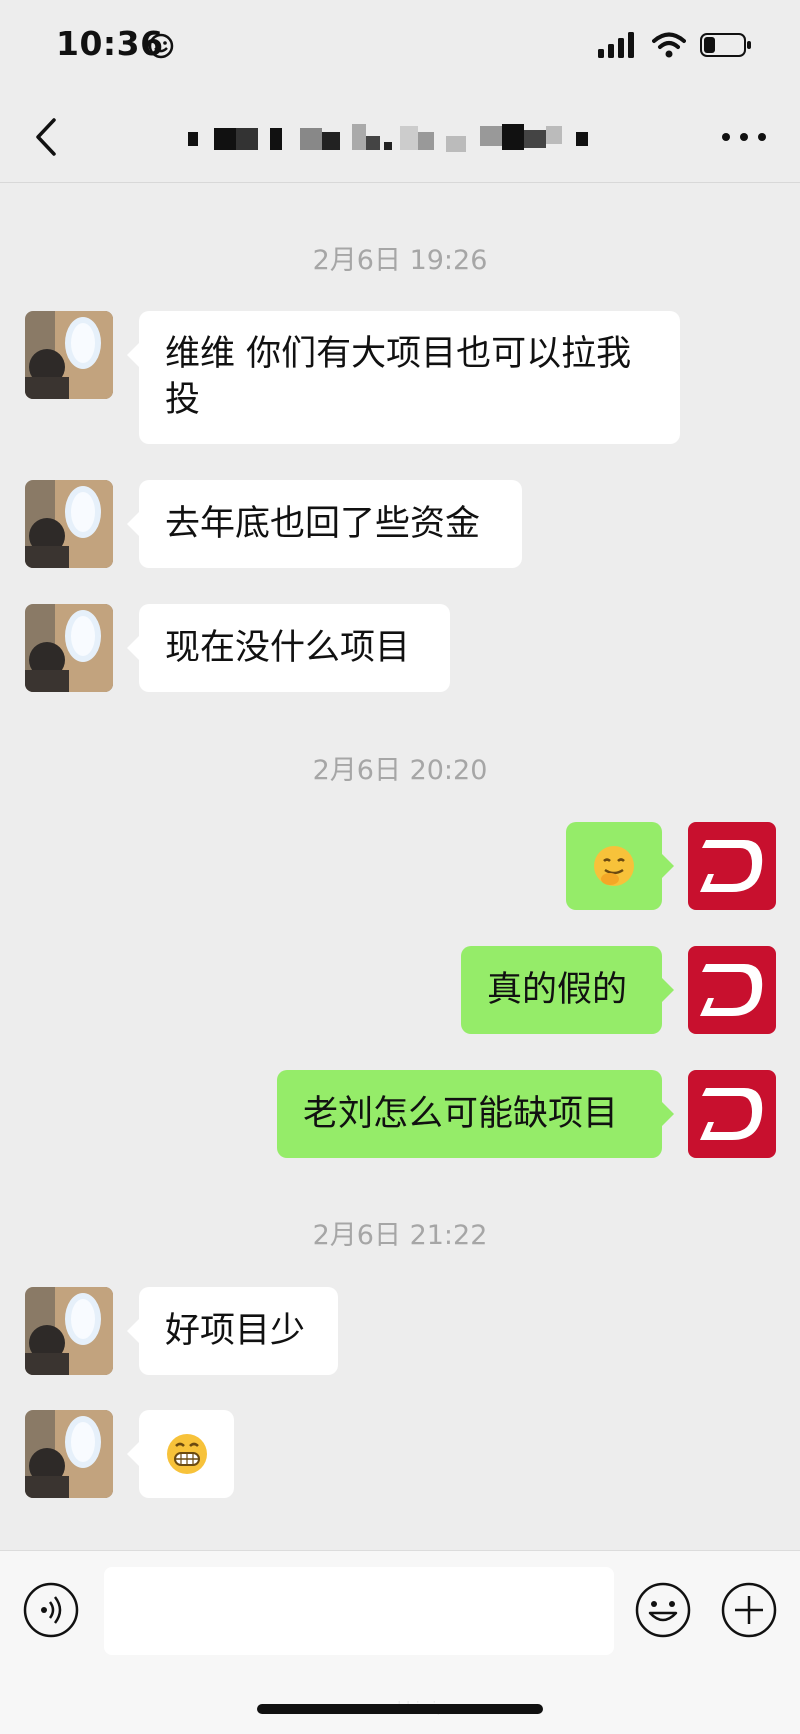 This screenshot has width=800, height=1734. What do you see at coordinates (400, 1235) in the screenshot?
I see `timestamp: 2月6日 21:22` at bounding box center [400, 1235].